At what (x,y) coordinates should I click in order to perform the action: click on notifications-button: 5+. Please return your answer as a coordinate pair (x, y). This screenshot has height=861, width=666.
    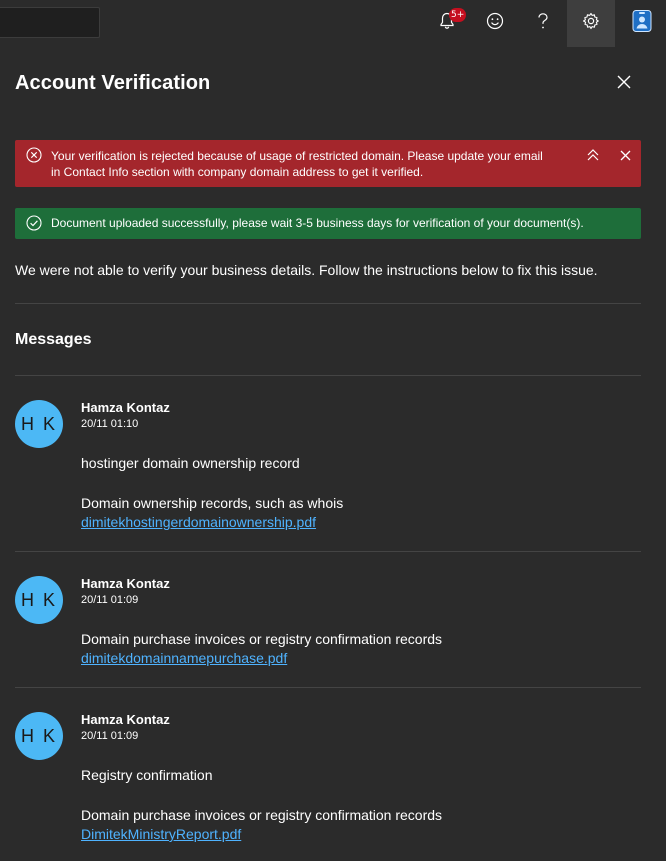
    Looking at the image, I should click on (447, 23).